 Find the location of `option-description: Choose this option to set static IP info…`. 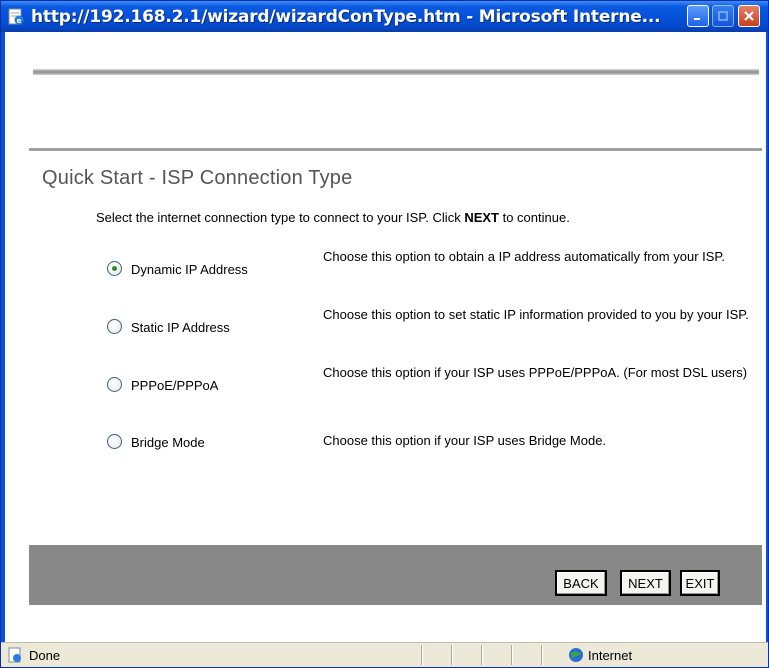

option-description: Choose this option to set static IP info… is located at coordinates (536, 314).